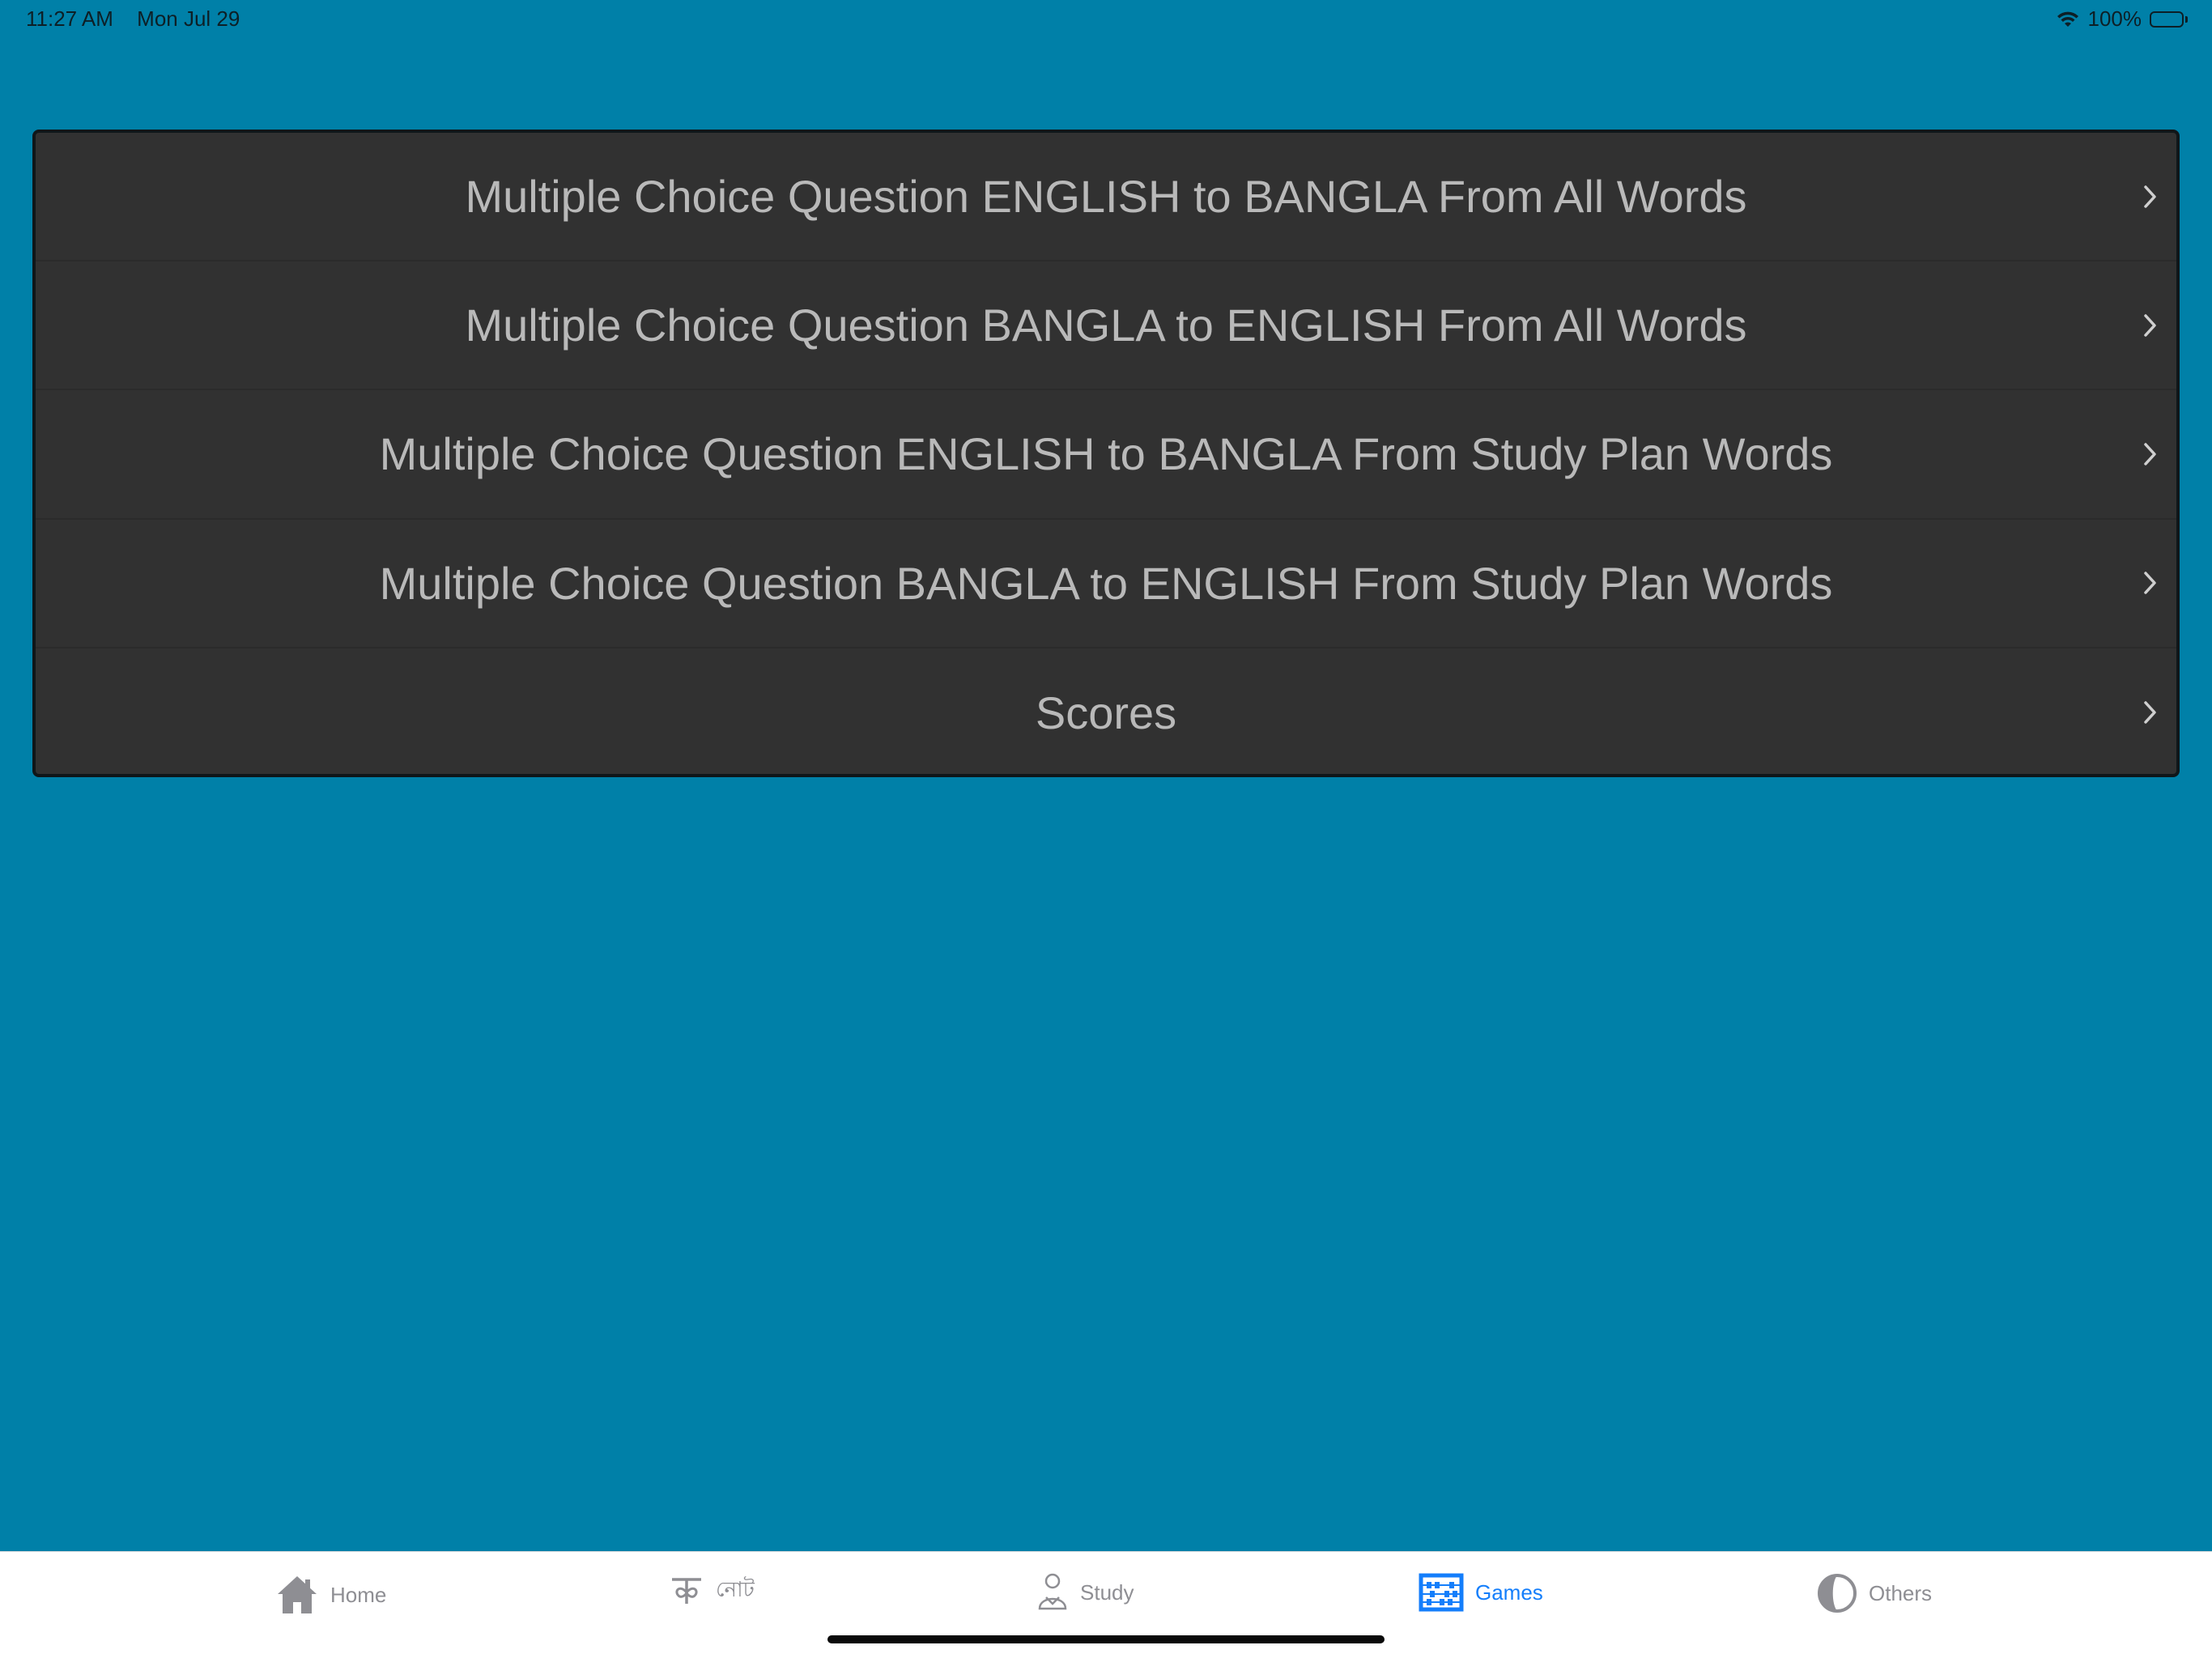  Describe the element at coordinates (1509, 1592) in the screenshot. I see `tab-games-label: Games` at that location.